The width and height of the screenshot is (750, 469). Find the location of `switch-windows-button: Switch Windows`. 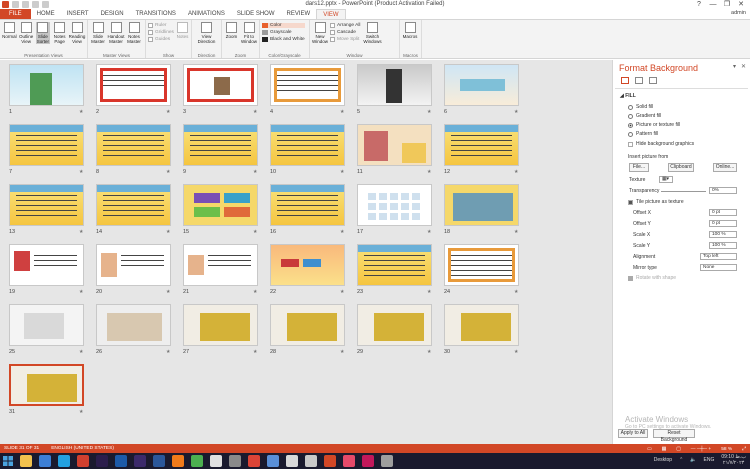

switch-windows-button: Switch Windows is located at coordinates (372, 33).